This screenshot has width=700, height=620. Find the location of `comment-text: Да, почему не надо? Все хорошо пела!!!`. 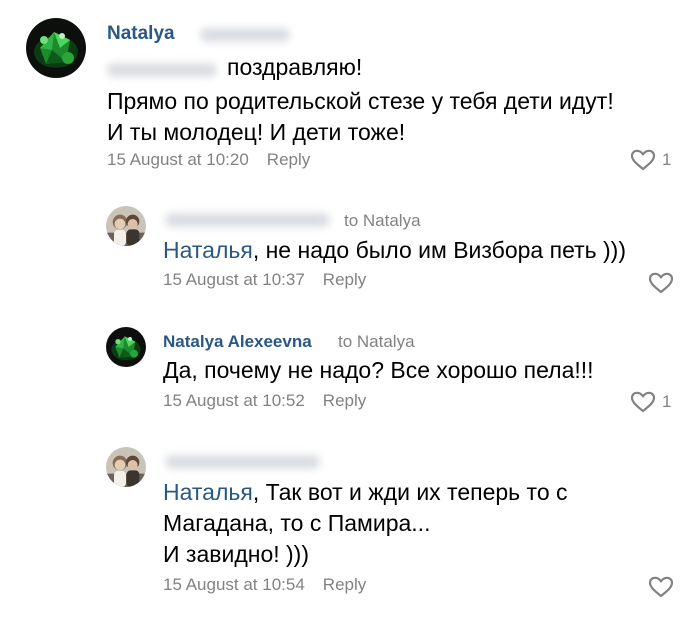

comment-text: Да, почему не надо? Все хорошо пела!!! is located at coordinates (378, 370).